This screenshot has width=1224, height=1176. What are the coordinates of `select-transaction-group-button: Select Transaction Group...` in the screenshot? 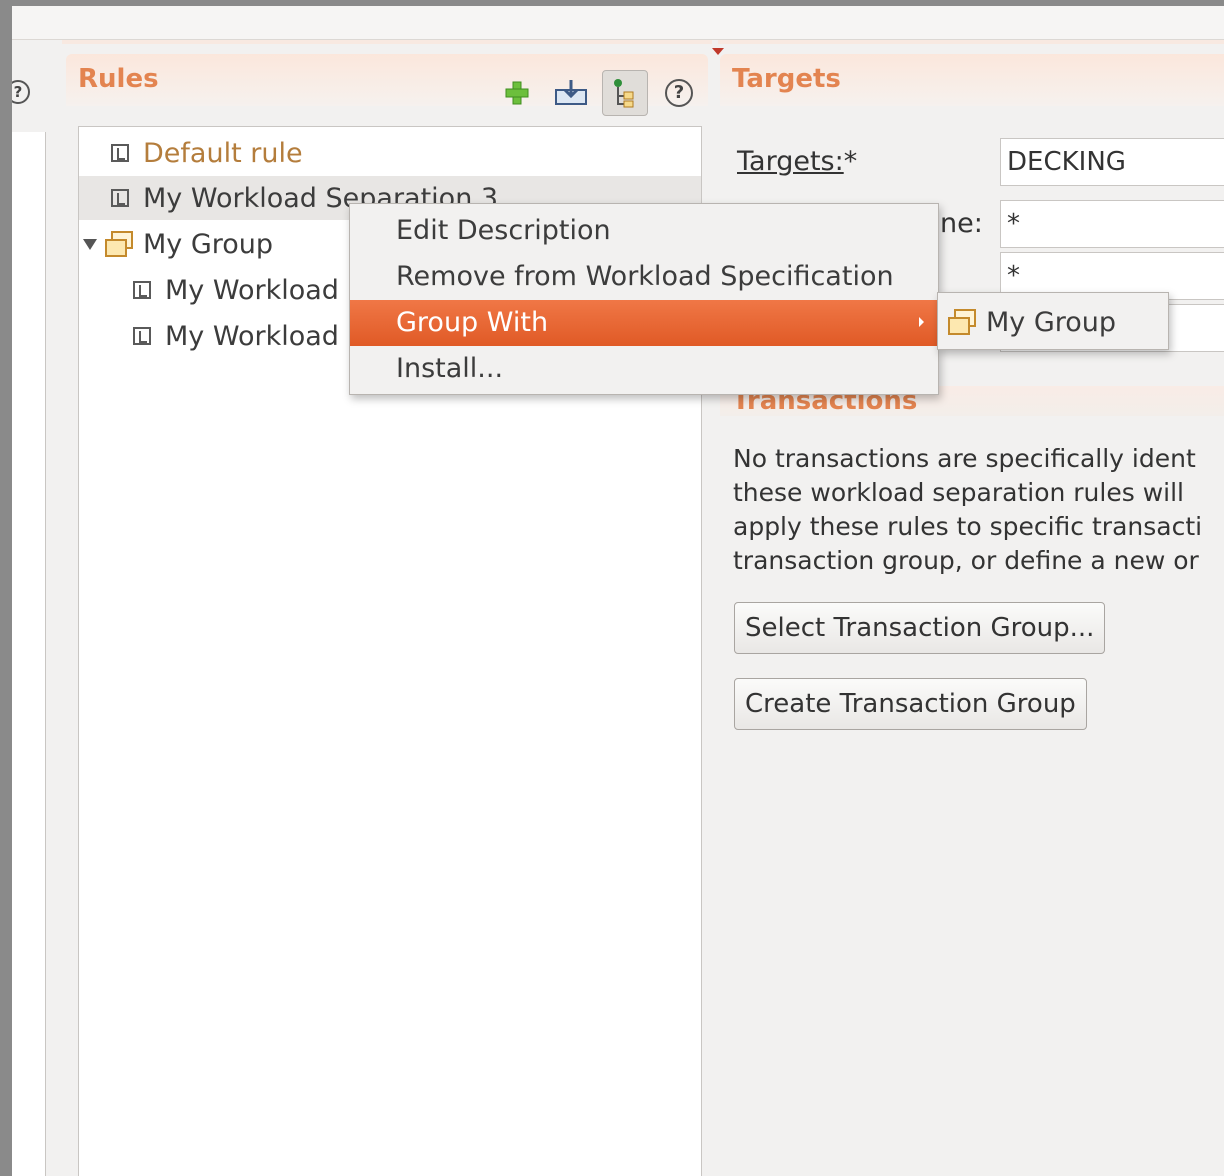 It's located at (920, 628).